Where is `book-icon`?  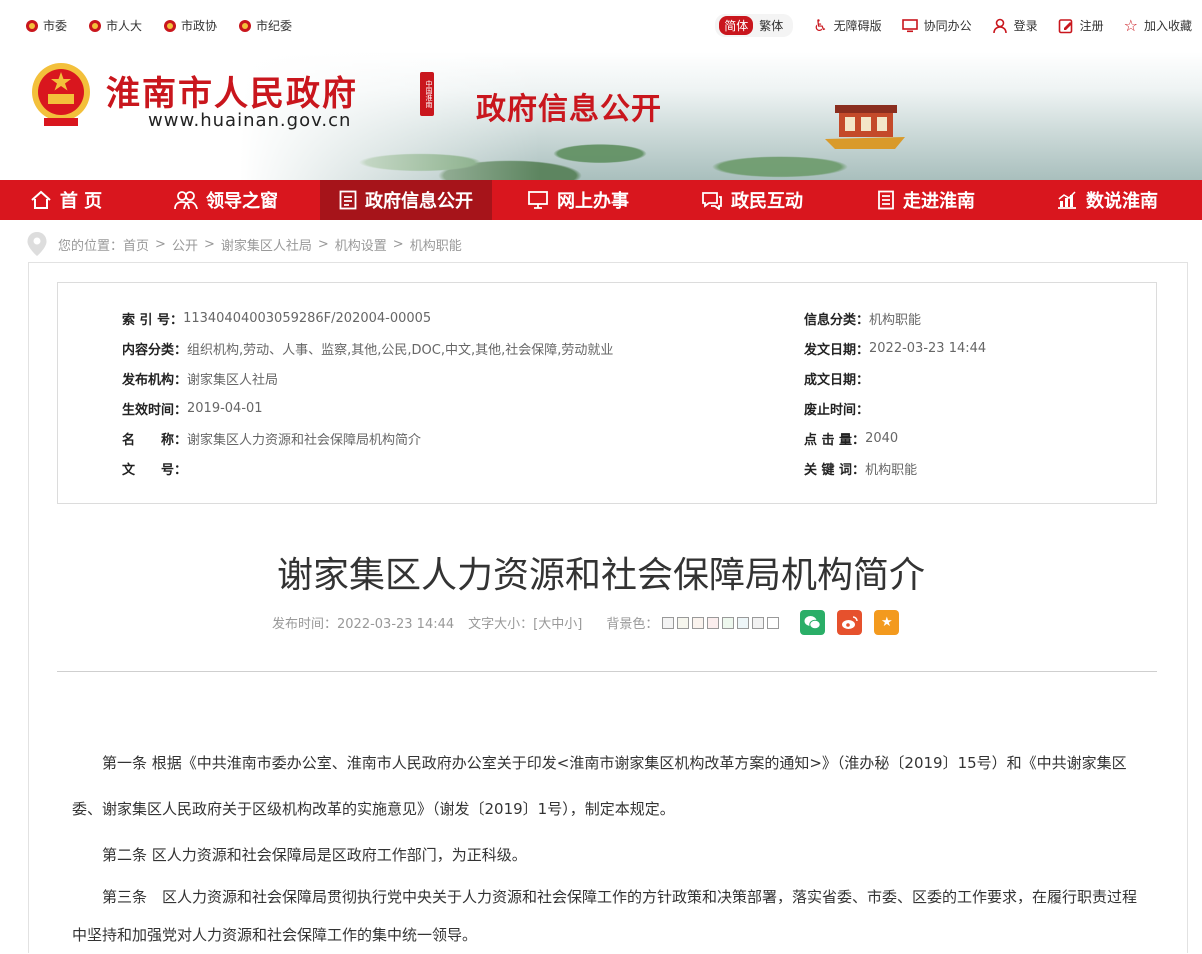
book-icon is located at coordinates (886, 200).